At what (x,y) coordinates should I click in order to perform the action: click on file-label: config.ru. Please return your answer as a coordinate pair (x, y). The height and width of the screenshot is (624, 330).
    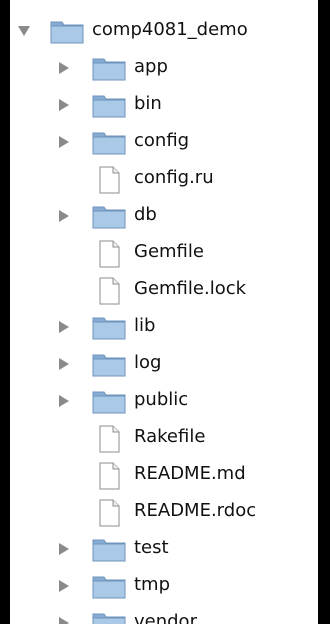
    Looking at the image, I should click on (174, 177).